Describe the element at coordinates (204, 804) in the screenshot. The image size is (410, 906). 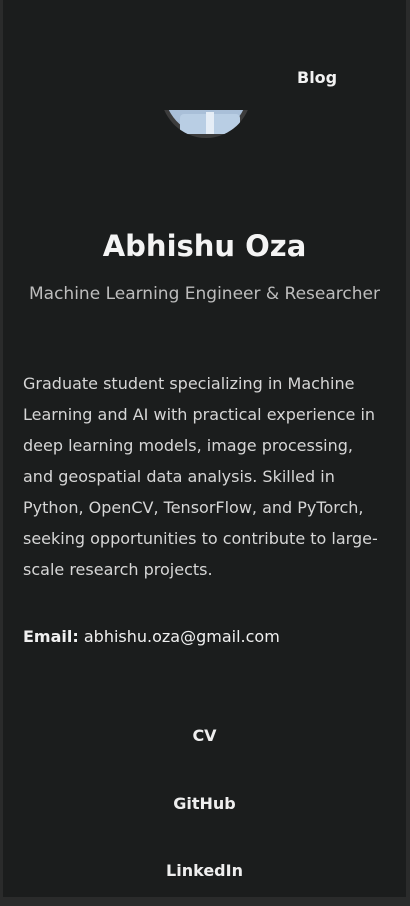
I see `github-link: GitHub` at that location.